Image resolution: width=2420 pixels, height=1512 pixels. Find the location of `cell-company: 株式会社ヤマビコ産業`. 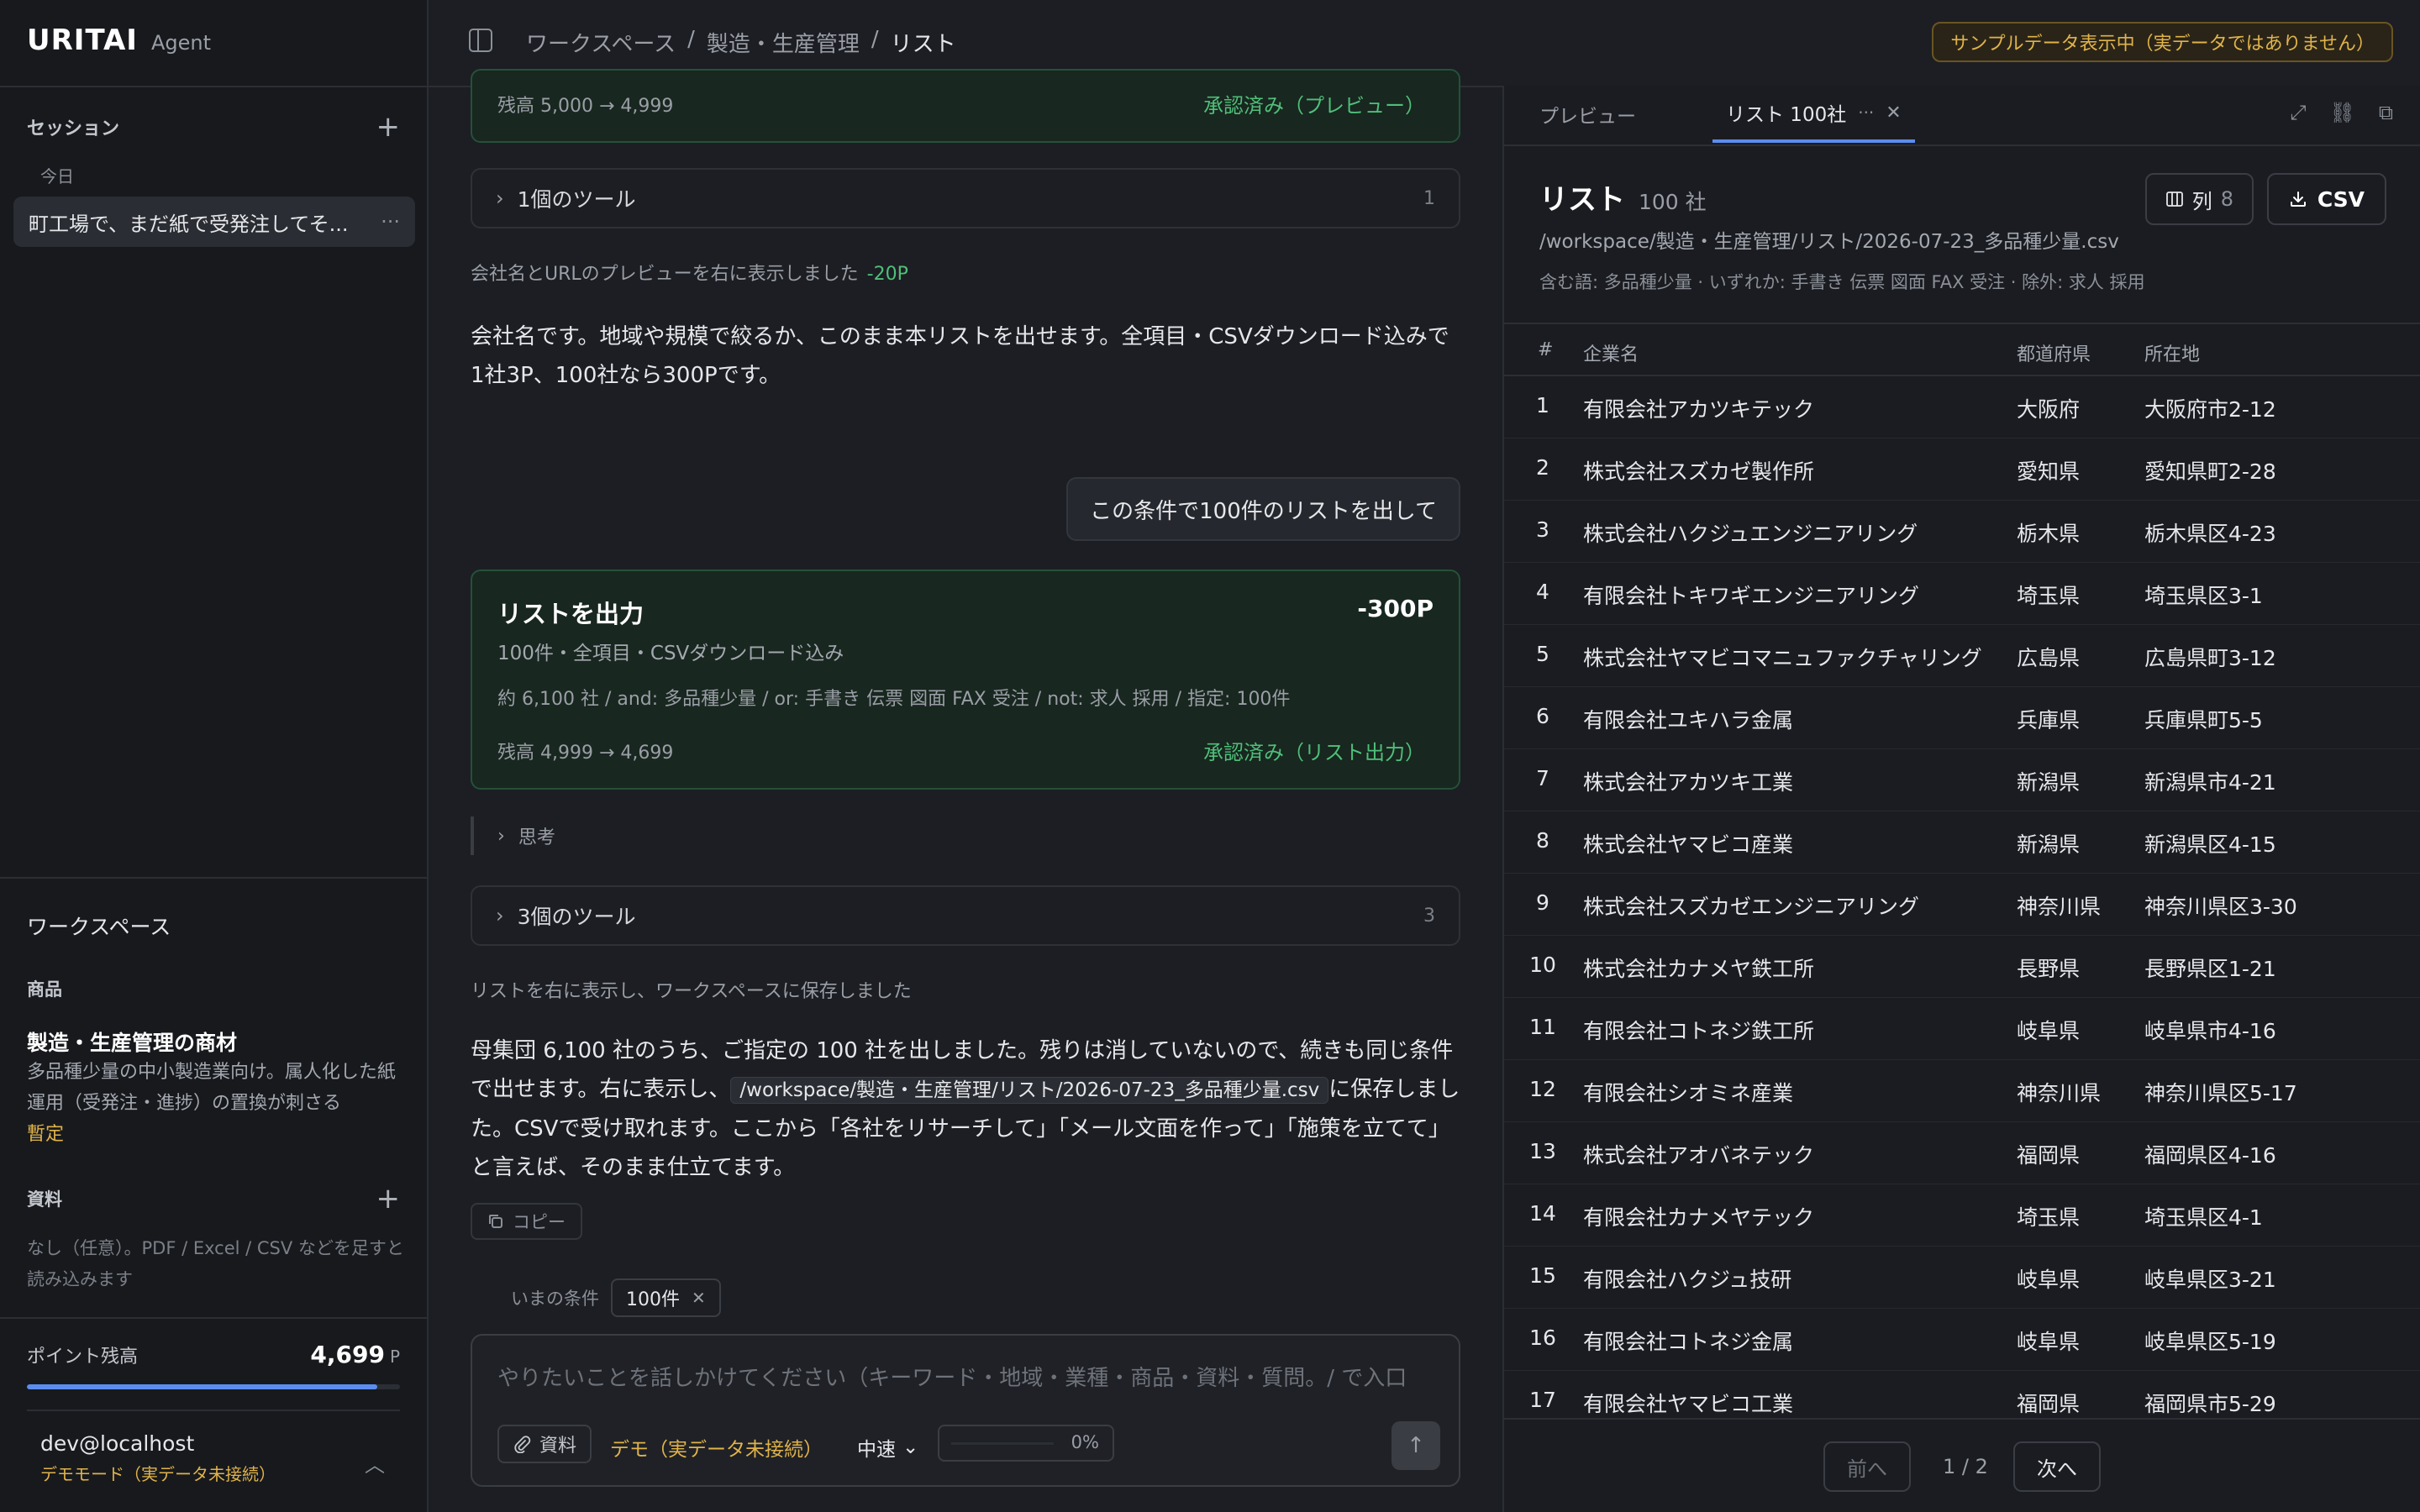

cell-company: 株式会社ヤマビコ産業 is located at coordinates (1688, 844).